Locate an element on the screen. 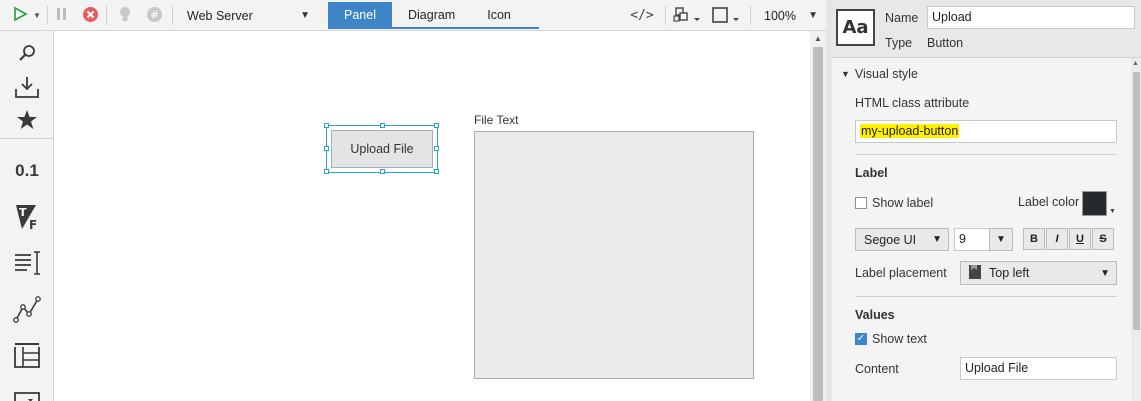 Image resolution: width=1141 pixels, height=401 pixels. canvas-scrollbar: ▲ is located at coordinates (818, 216).